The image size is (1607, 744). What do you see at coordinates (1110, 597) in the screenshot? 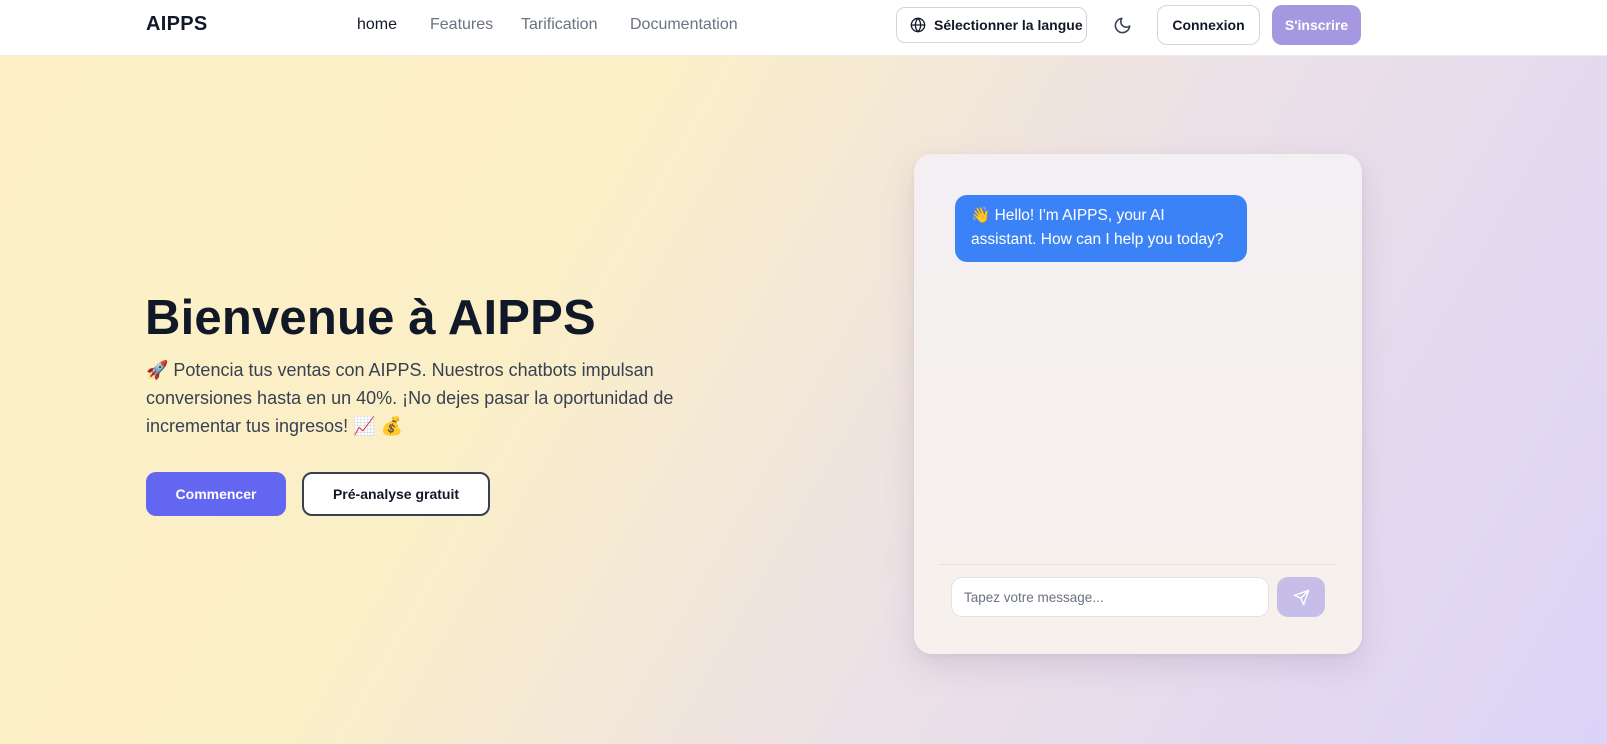
I see `chat-message-input` at bounding box center [1110, 597].